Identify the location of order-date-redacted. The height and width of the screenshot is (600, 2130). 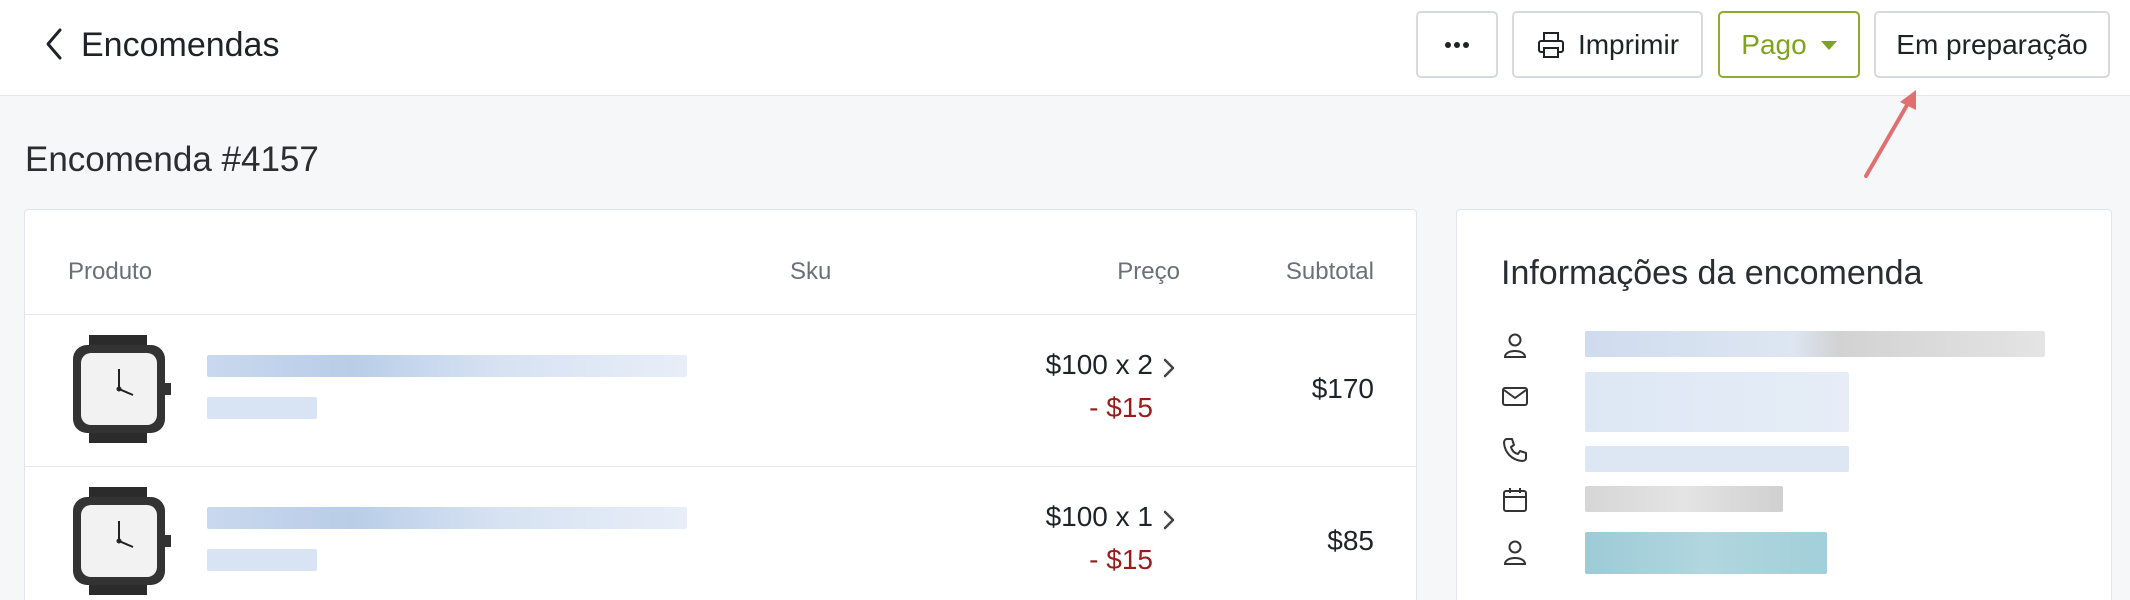
(1684, 499).